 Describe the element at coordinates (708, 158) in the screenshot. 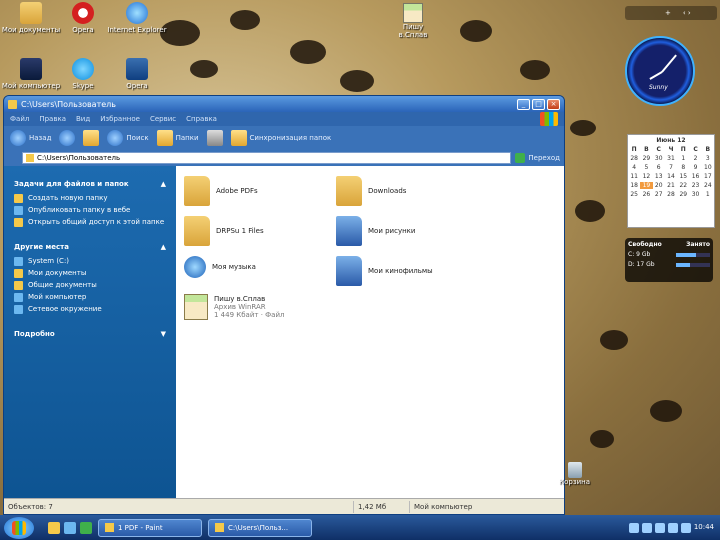

I see `calendar-day: 3` at that location.